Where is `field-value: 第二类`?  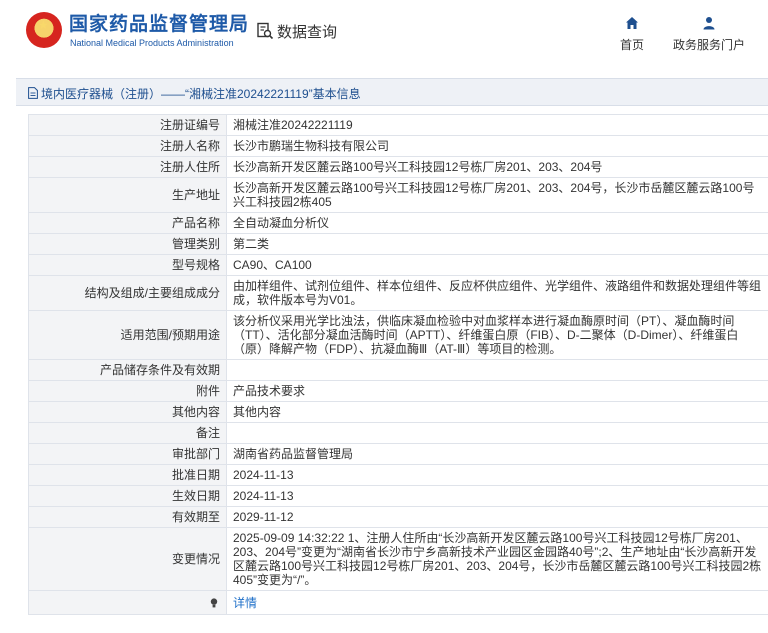 field-value: 第二类 is located at coordinates (497, 244).